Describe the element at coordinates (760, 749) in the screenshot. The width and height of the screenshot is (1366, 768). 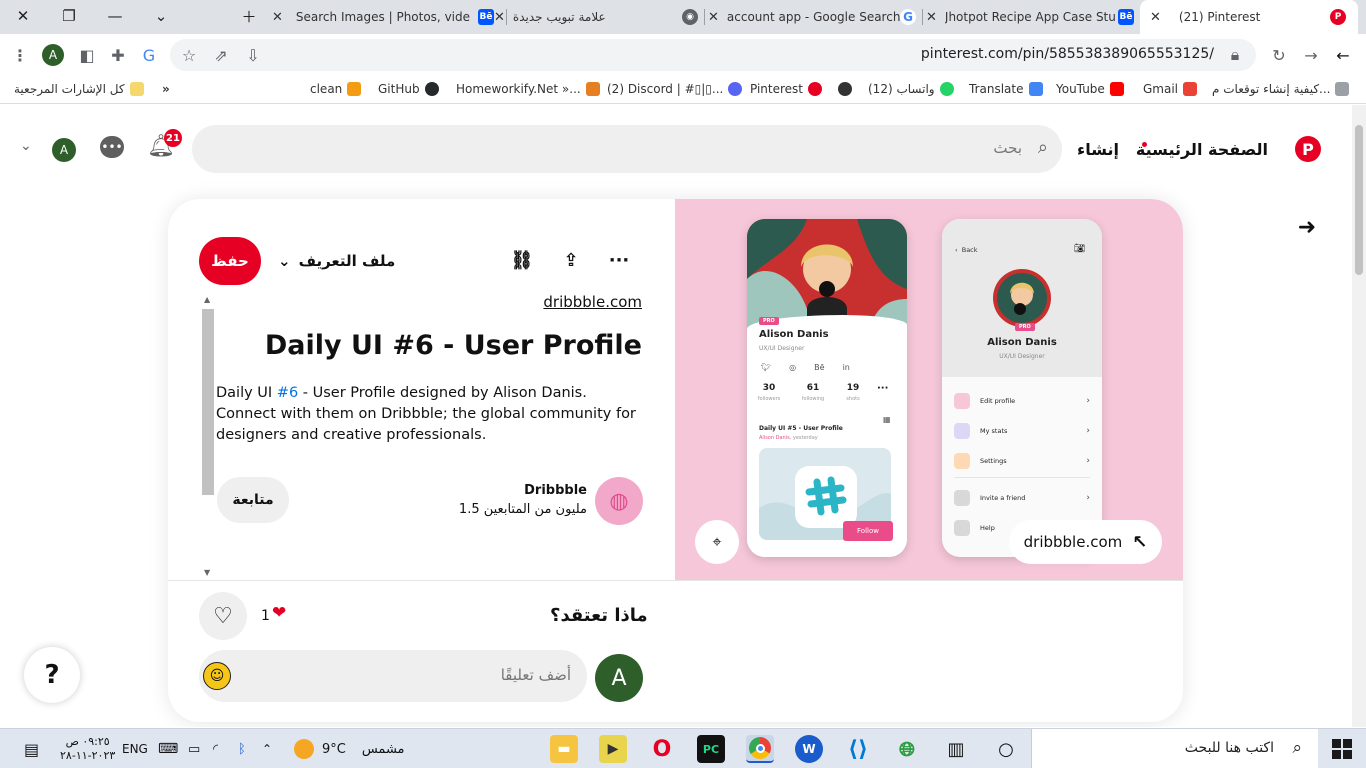
I see `chrome-icon` at that location.